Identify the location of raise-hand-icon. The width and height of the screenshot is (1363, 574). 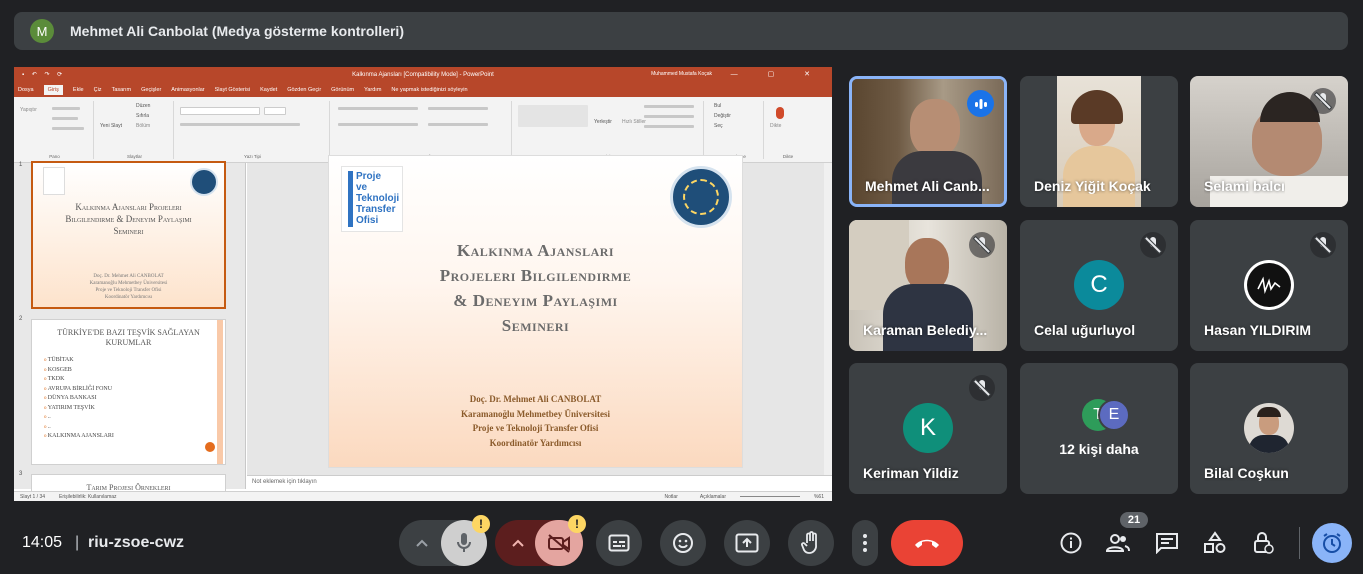
(809, 542).